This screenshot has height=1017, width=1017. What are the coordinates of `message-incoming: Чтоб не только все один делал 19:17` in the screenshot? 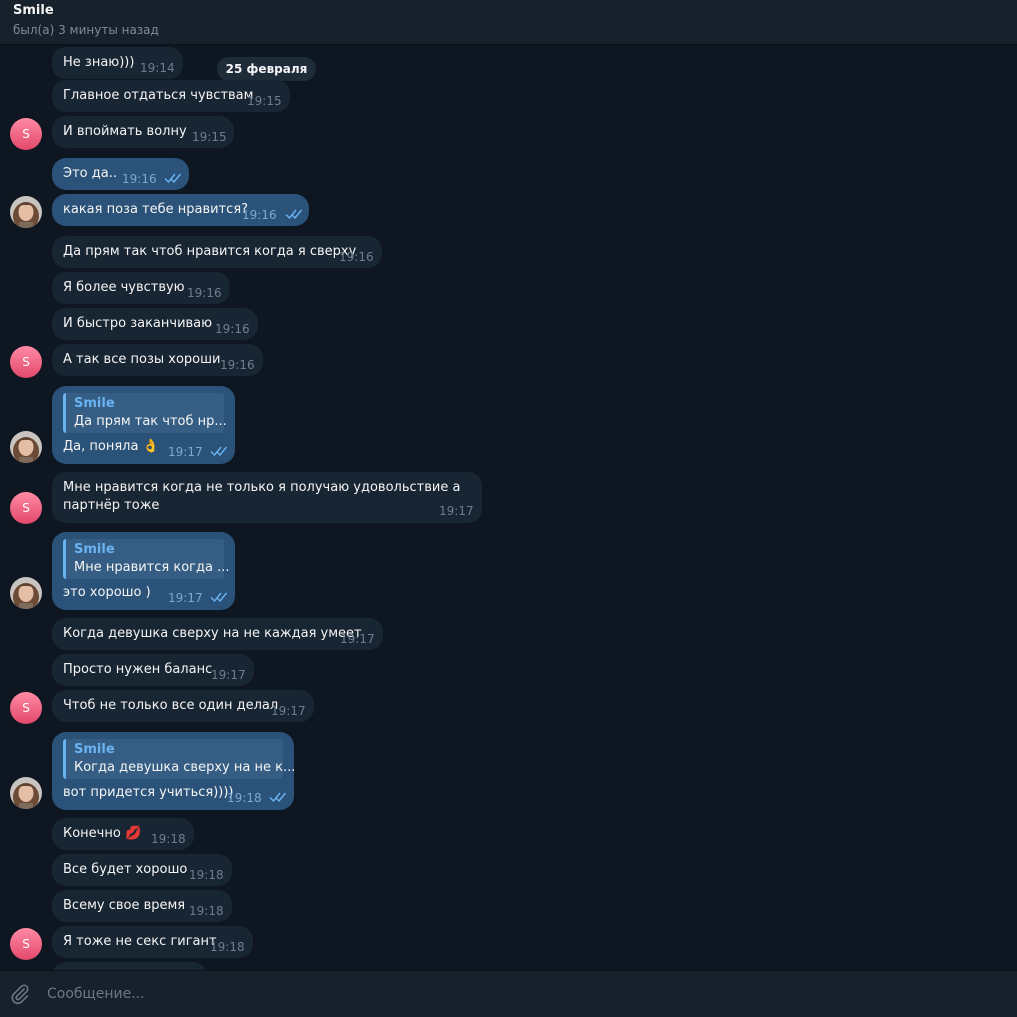 It's located at (183, 706).